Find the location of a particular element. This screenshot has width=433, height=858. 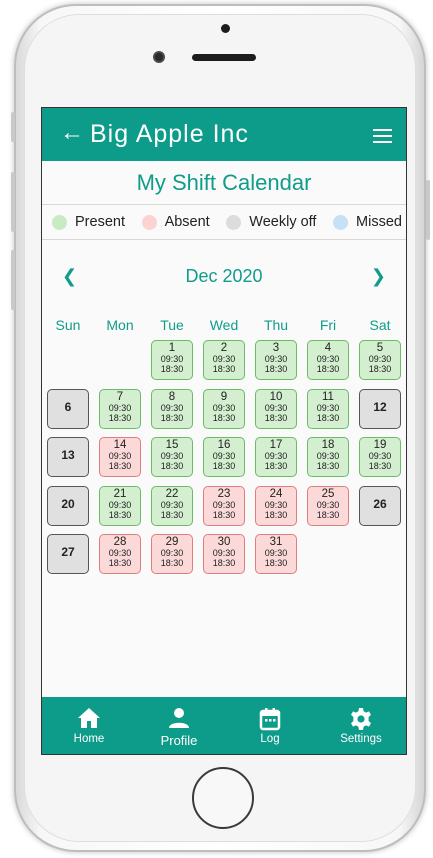

legend-label: Absent is located at coordinates (187, 222).